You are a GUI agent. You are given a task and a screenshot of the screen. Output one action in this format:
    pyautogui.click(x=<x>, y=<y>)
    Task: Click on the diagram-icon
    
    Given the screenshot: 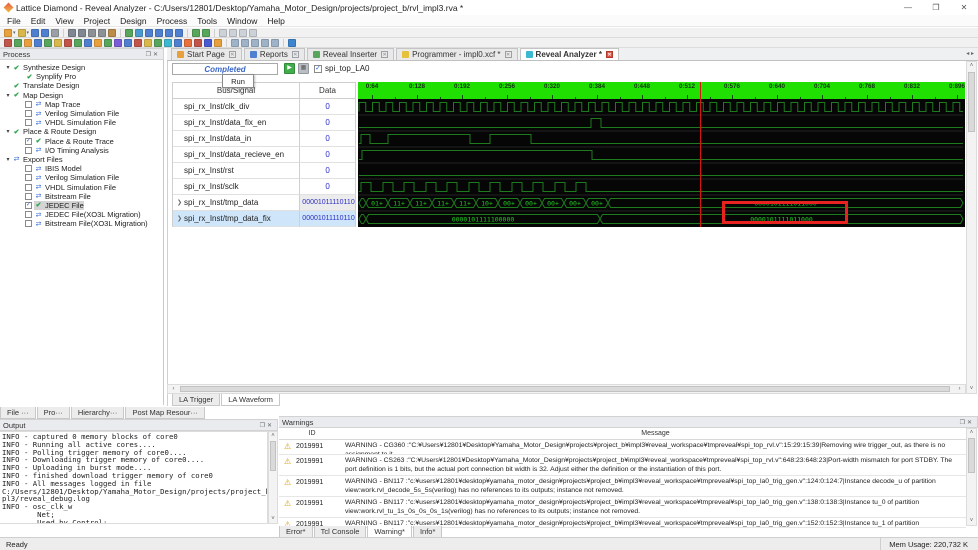 What is the action you would take?
    pyautogui.click(x=108, y=42)
    